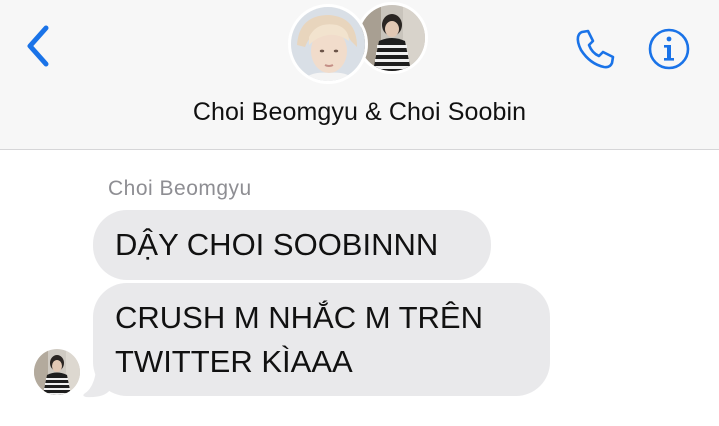  I want to click on avatar-beomgyu, so click(328, 44).